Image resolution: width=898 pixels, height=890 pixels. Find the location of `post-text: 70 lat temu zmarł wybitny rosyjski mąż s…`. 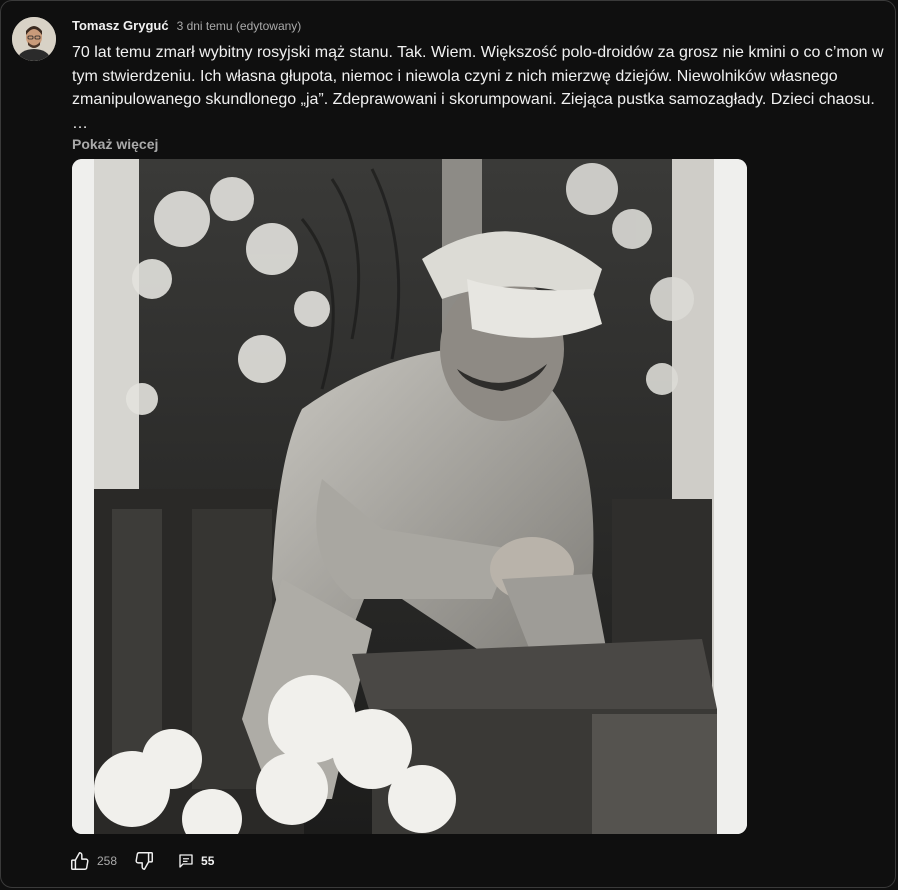

post-text: 70 lat temu zmarł wybitny rosyjski mąż s… is located at coordinates (478, 88).